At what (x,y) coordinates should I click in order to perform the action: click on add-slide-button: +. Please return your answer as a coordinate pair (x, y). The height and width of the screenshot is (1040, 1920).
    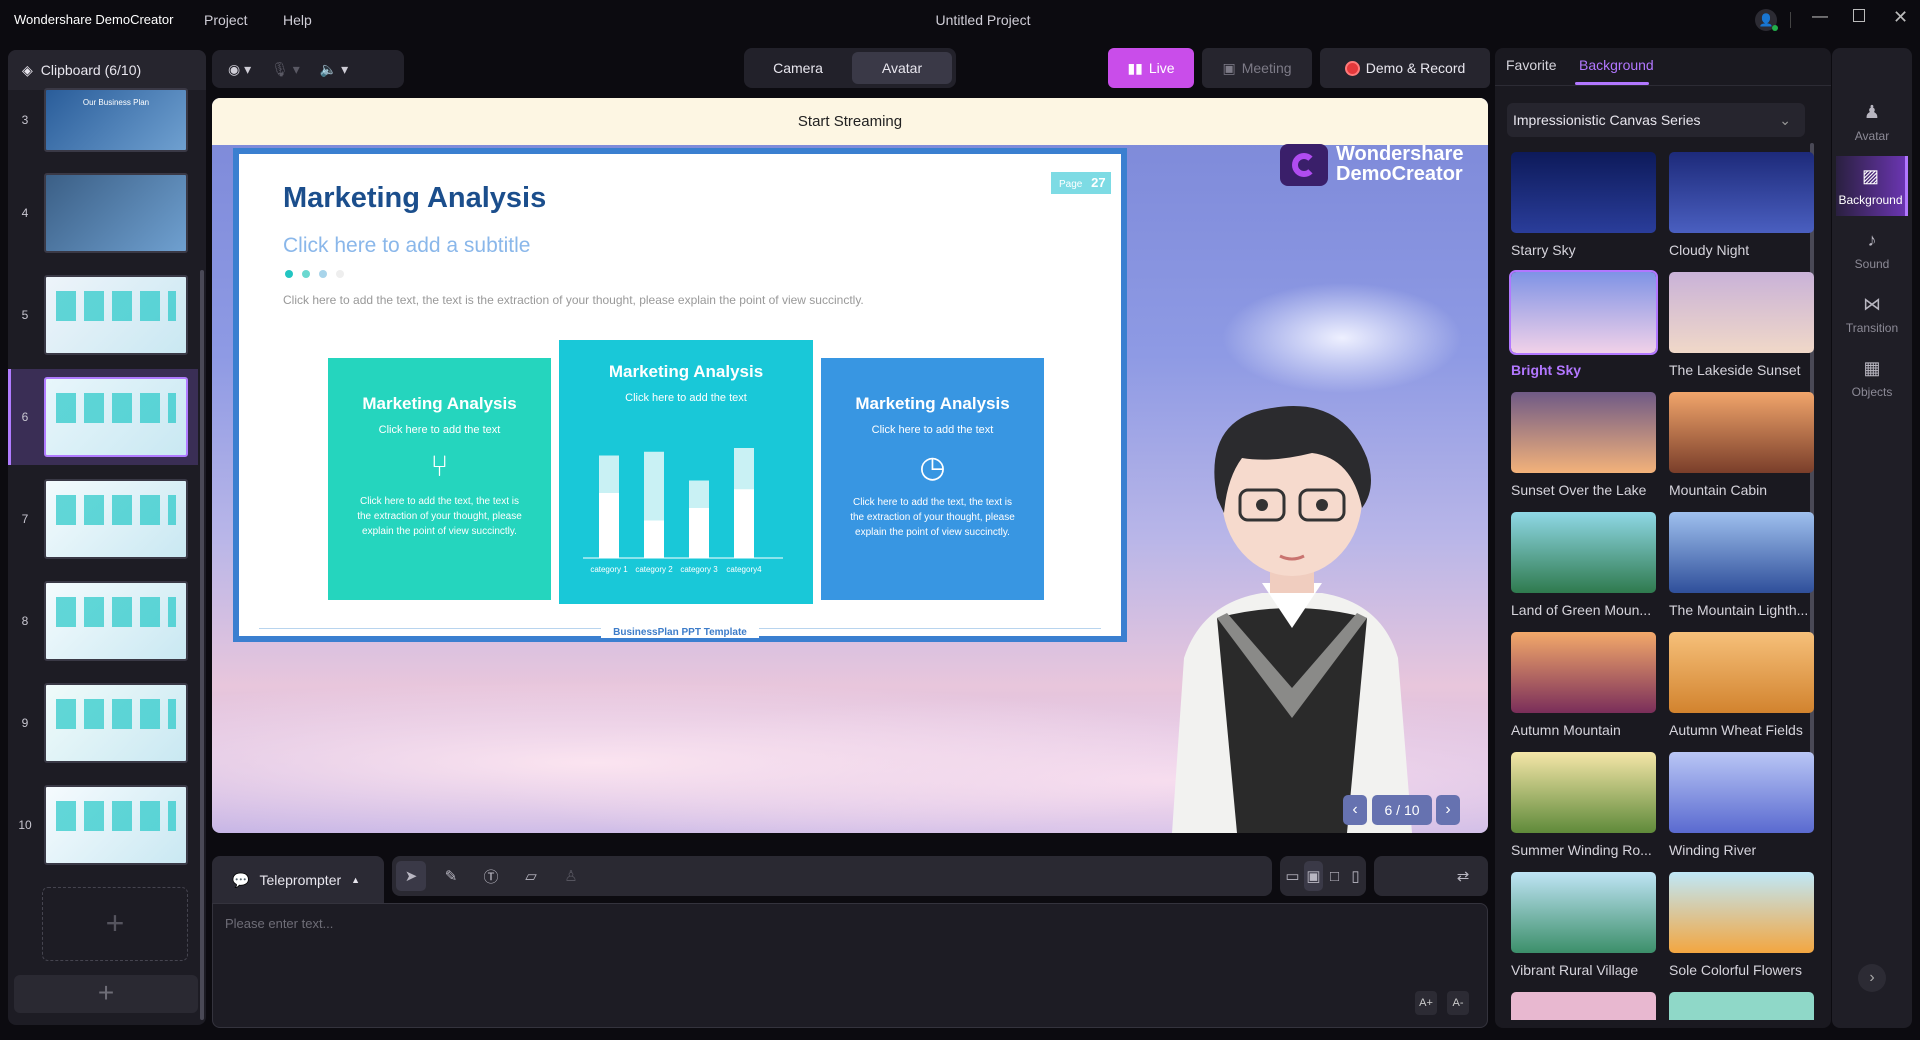
    Looking at the image, I should click on (106, 994).